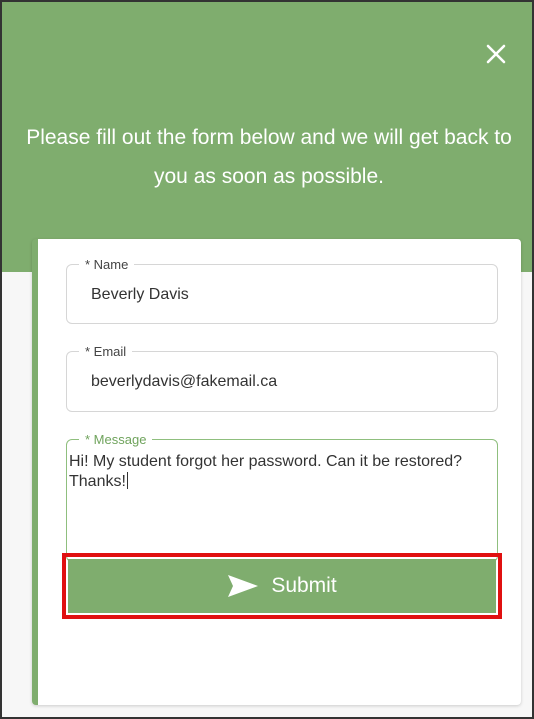  What do you see at coordinates (107, 264) in the screenshot?
I see `name-label: * Name` at bounding box center [107, 264].